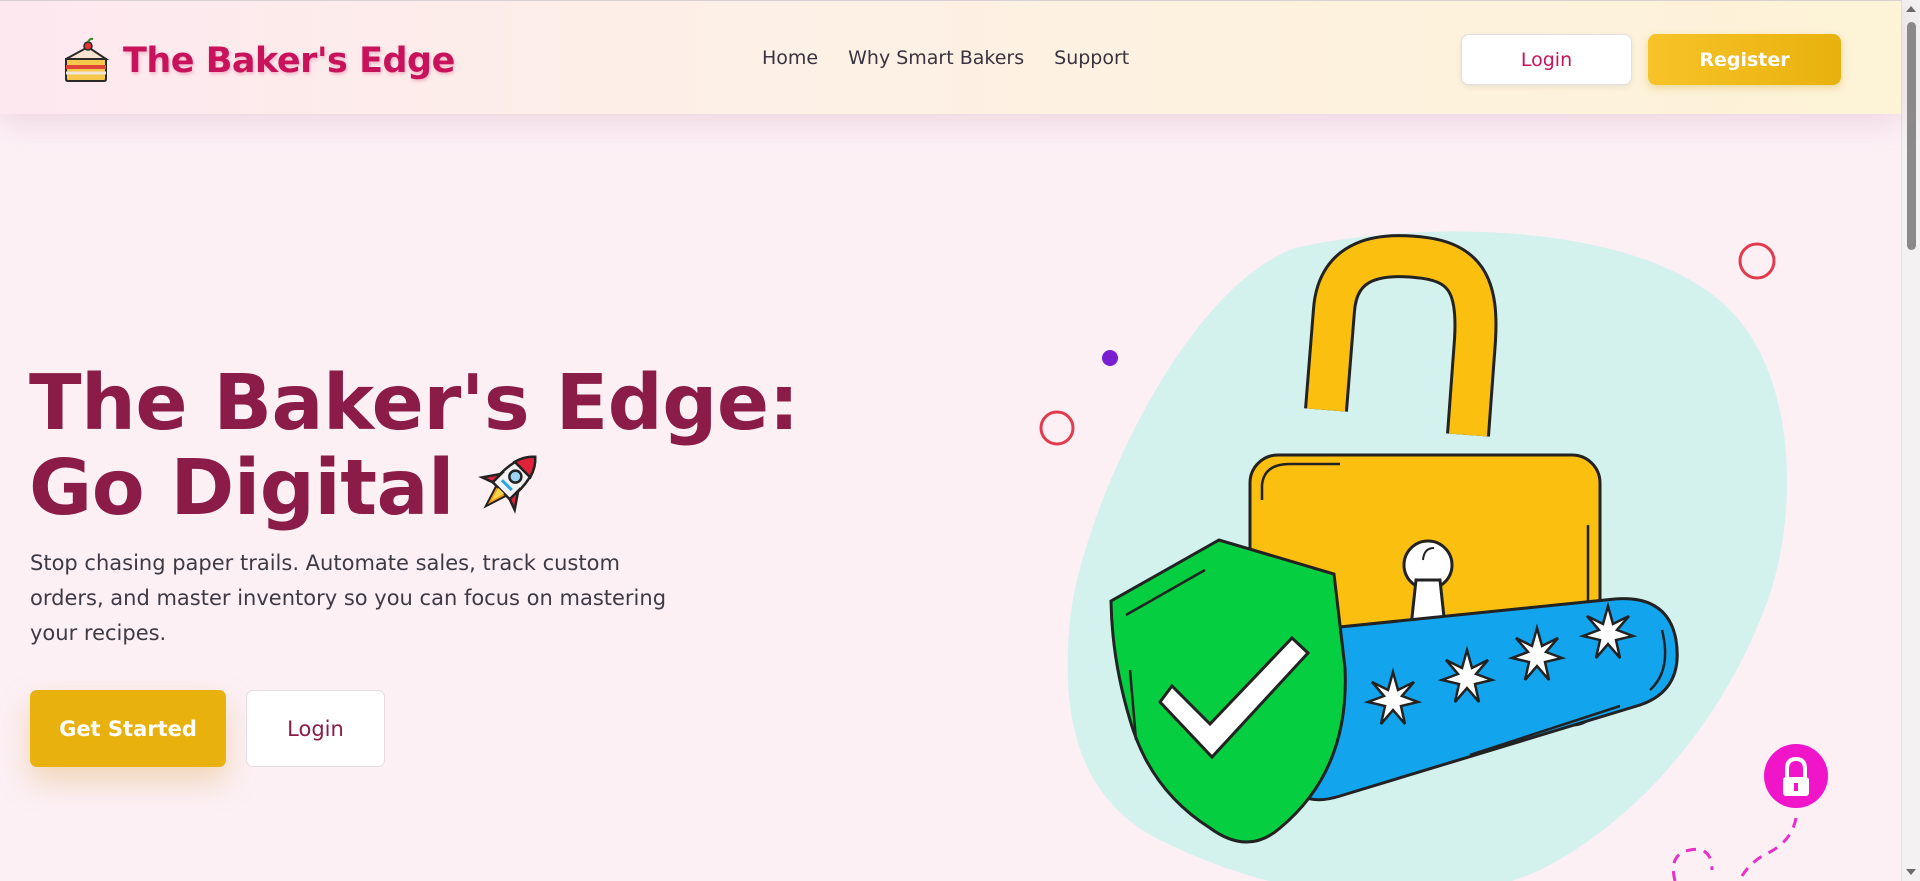 Image resolution: width=1920 pixels, height=881 pixels. What do you see at coordinates (1911, 136) in the screenshot?
I see `scroll-thumb` at bounding box center [1911, 136].